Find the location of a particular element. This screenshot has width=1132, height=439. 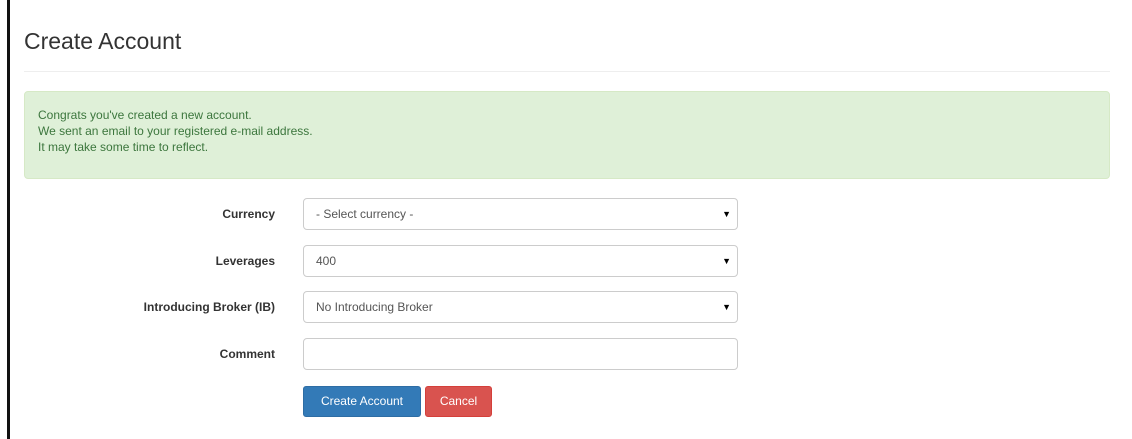

comment-label: Comment is located at coordinates (247, 354).